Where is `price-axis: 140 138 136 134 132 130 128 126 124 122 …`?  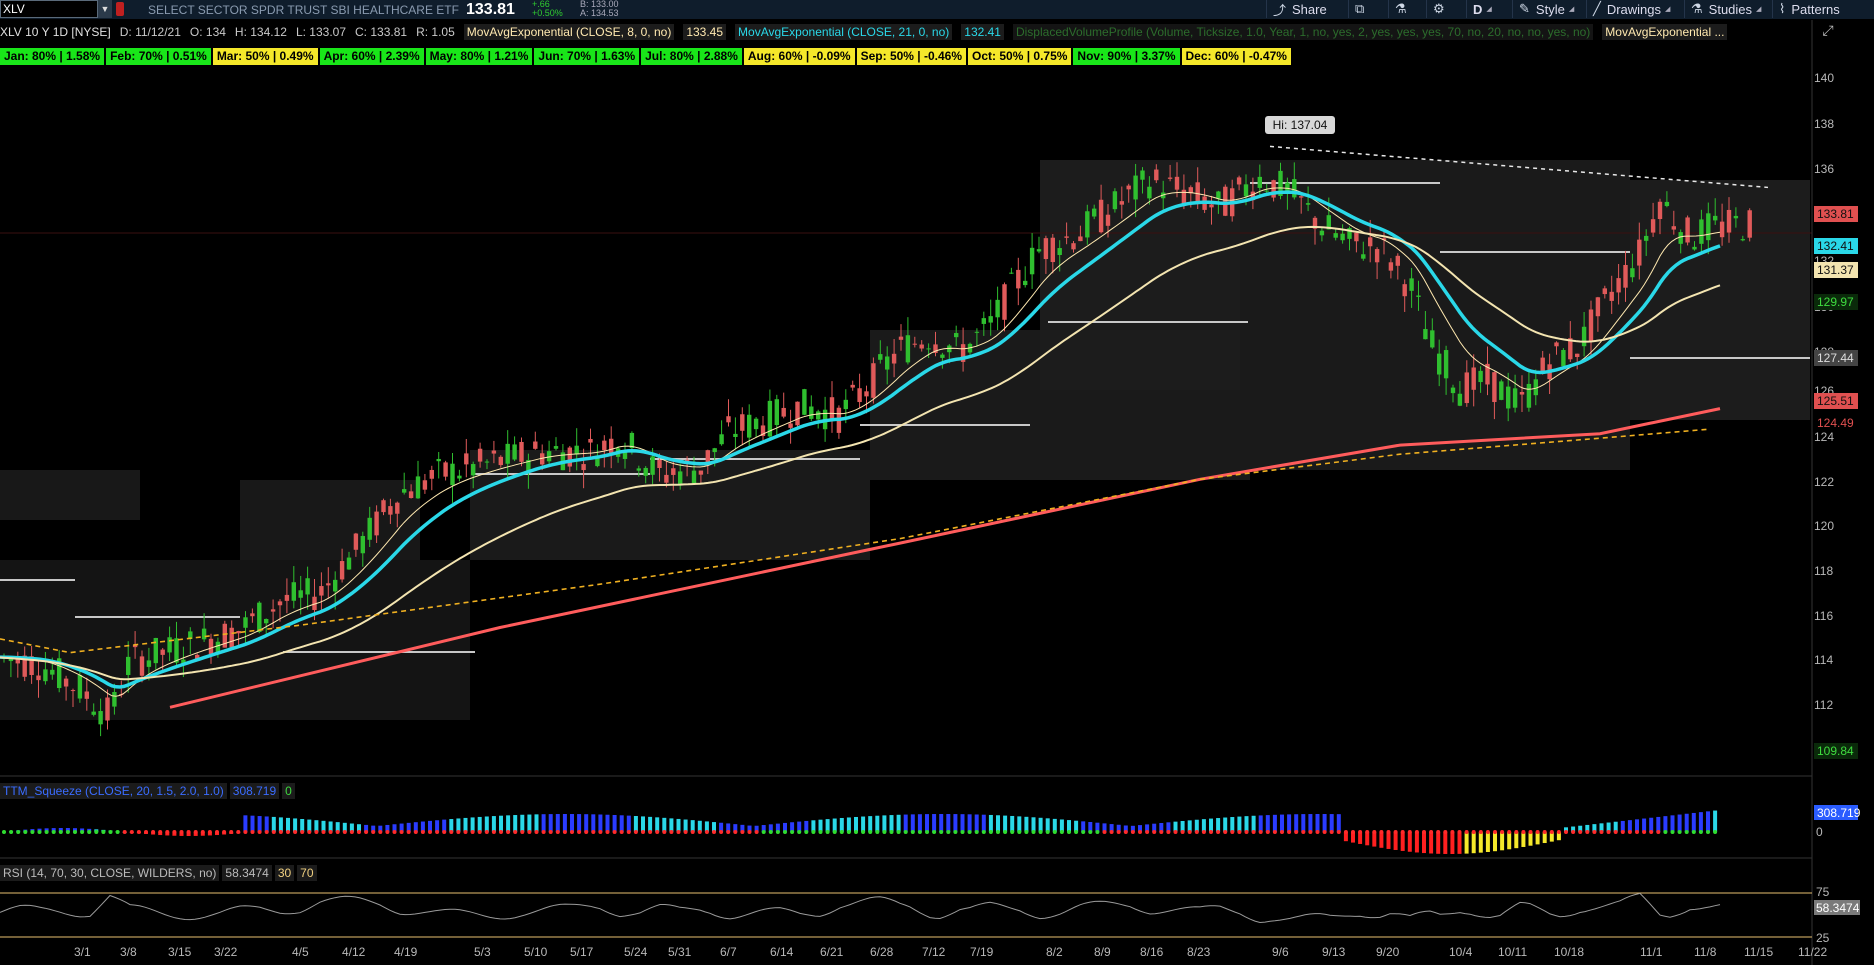
price-axis: 140 138 136 134 132 130 128 126 124 122 … is located at coordinates (1824, 391).